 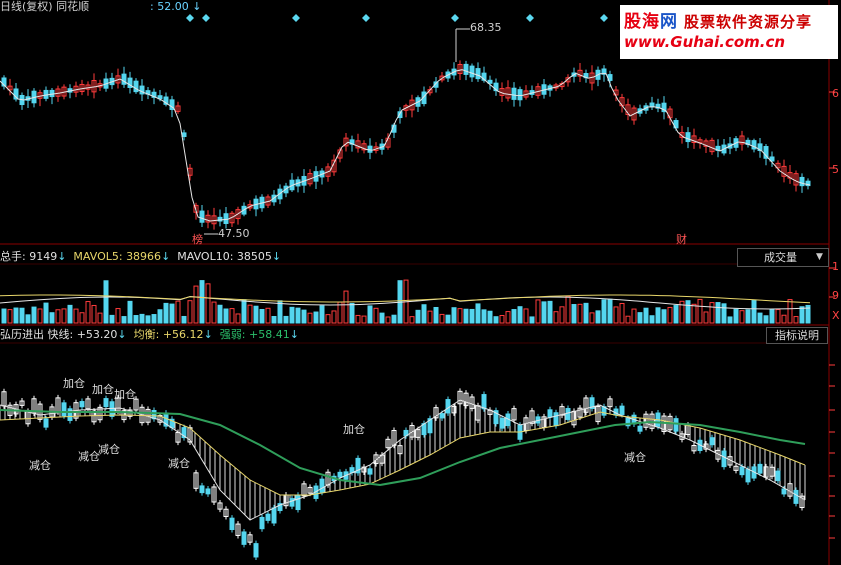 What do you see at coordinates (780, 257) in the screenshot?
I see `indicator-selector-value: 成交量` at bounding box center [780, 257].